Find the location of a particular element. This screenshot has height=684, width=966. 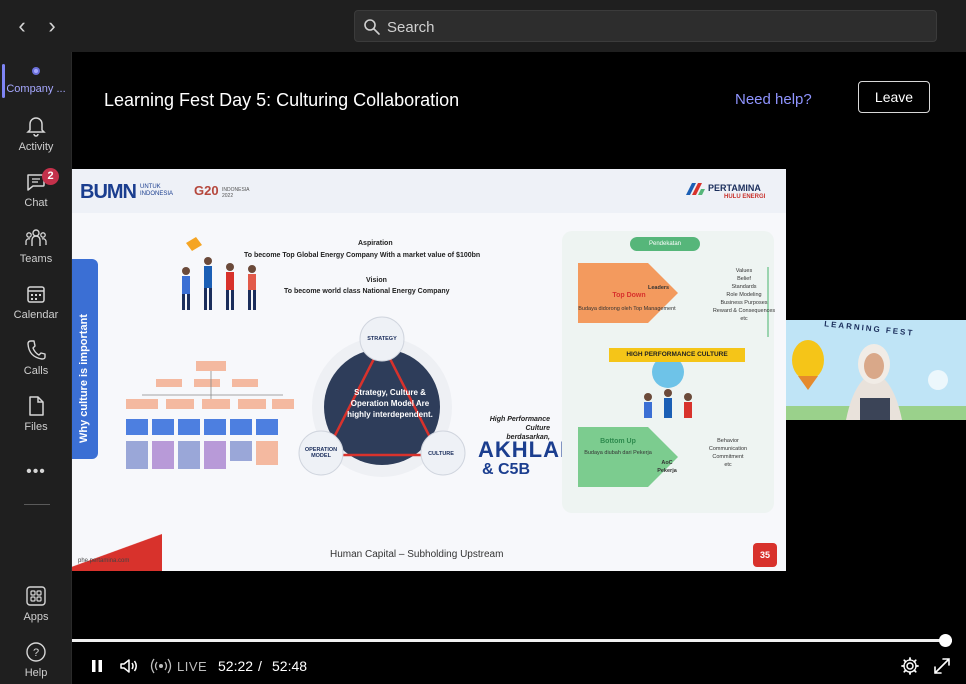

vision-title: Vision is located at coordinates (376, 280).